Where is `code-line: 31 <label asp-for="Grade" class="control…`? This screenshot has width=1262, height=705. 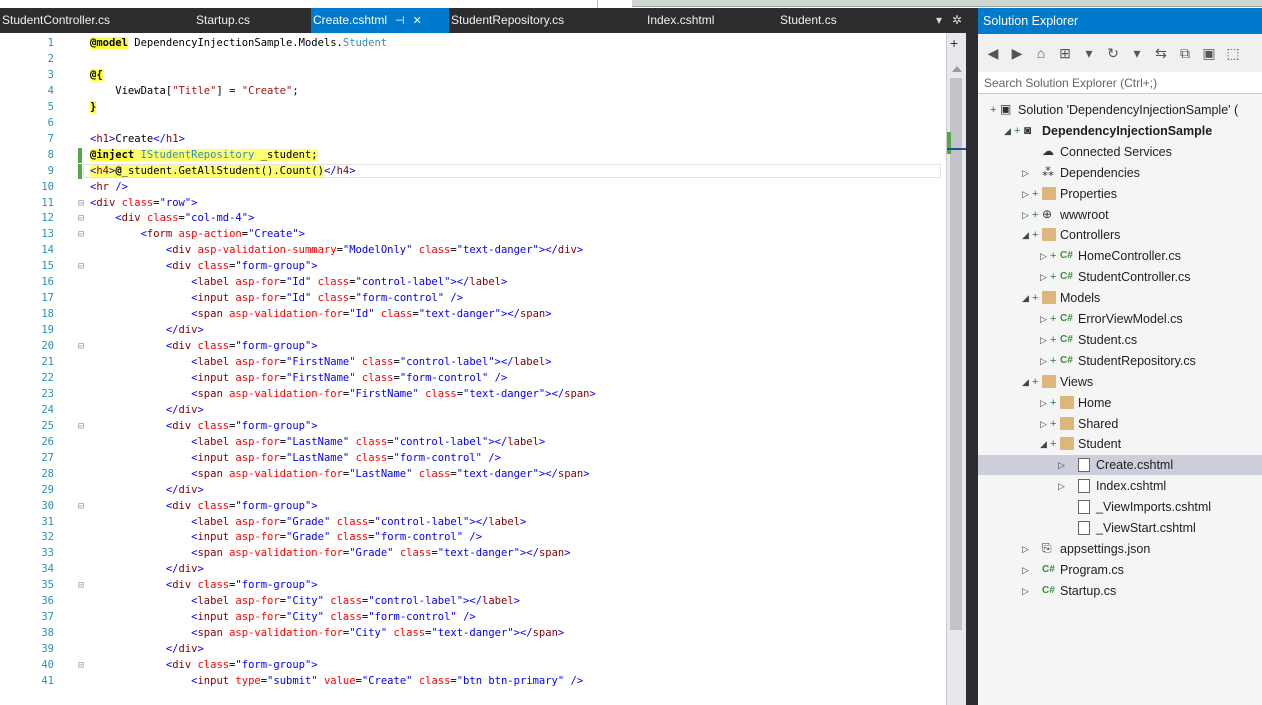 code-line: 31 <label asp-for="Grade" class="control… is located at coordinates (473, 522).